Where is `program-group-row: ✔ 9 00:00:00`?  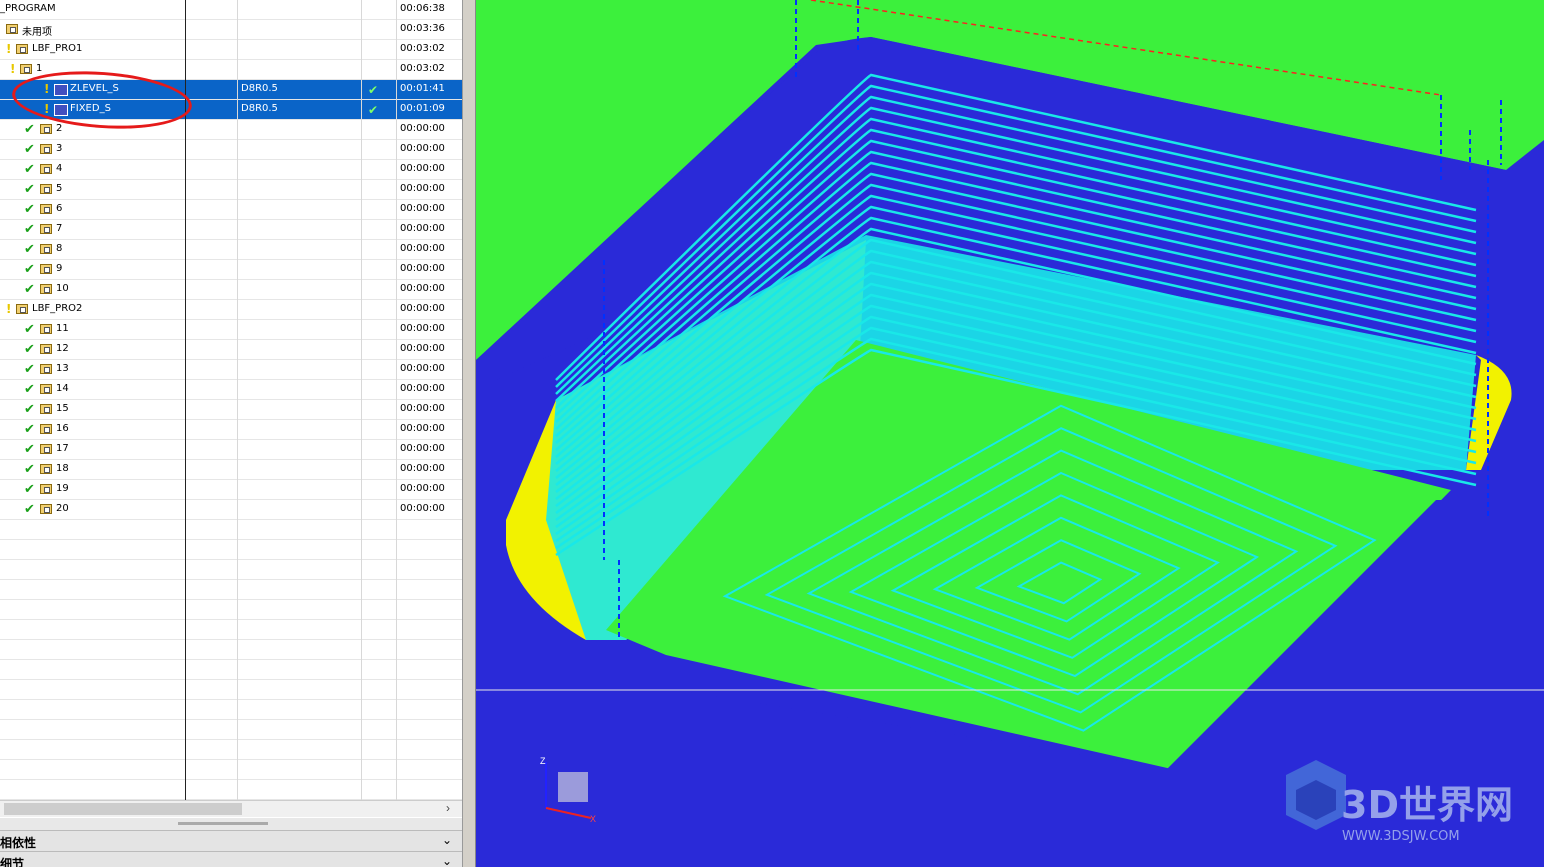
program-group-row: ✔ 9 00:00:00 is located at coordinates (231, 270).